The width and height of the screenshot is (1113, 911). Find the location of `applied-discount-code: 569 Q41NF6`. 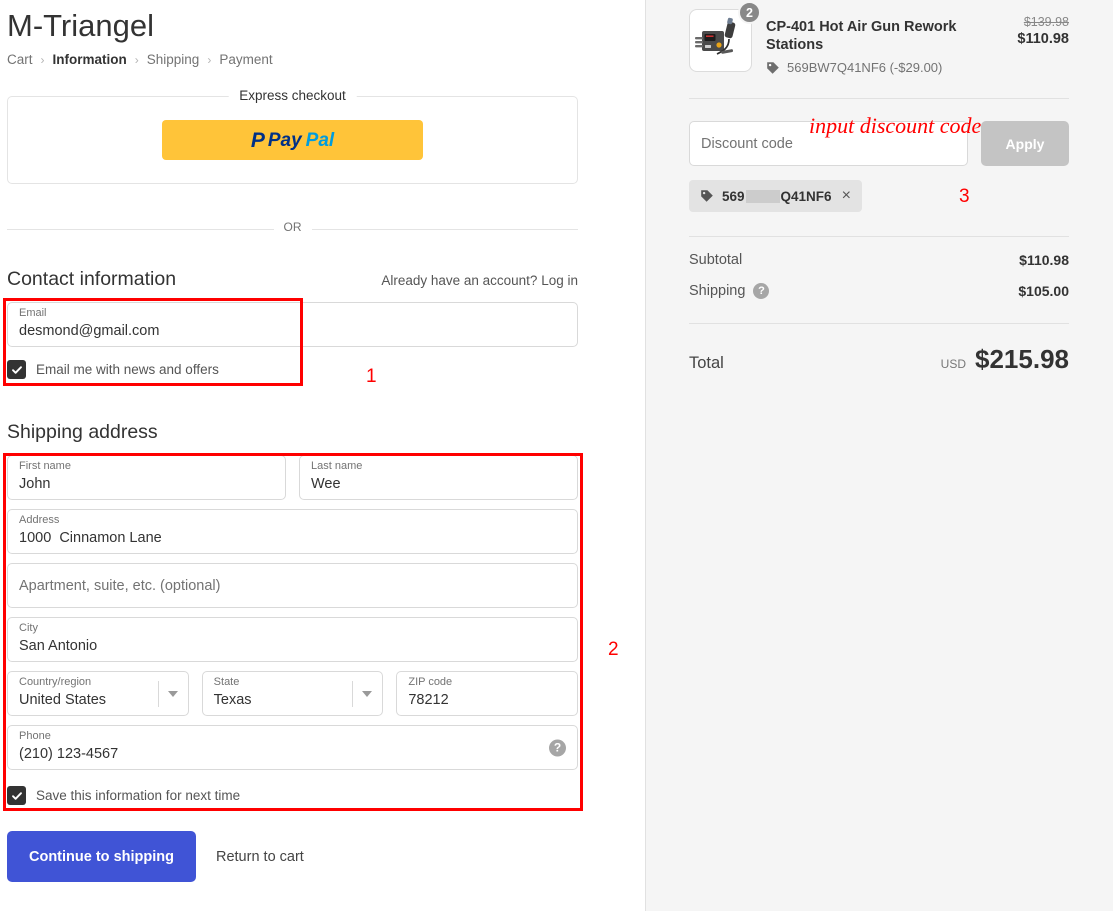

applied-discount-code: 569 Q41NF6 is located at coordinates (777, 196).